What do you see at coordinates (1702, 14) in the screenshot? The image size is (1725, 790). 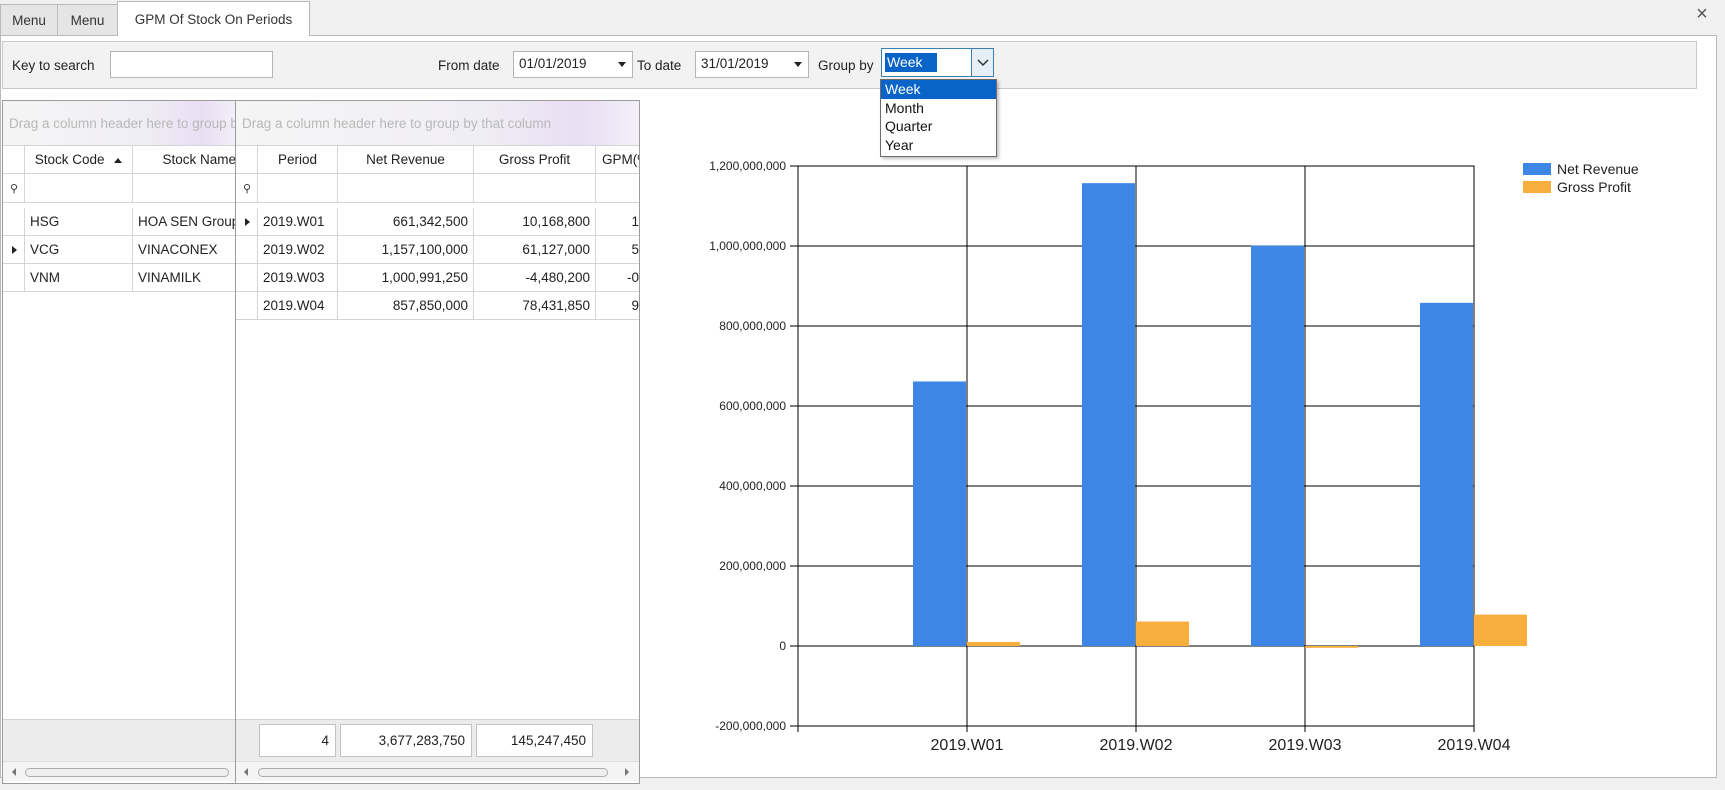 I see `close-icon: ×` at bounding box center [1702, 14].